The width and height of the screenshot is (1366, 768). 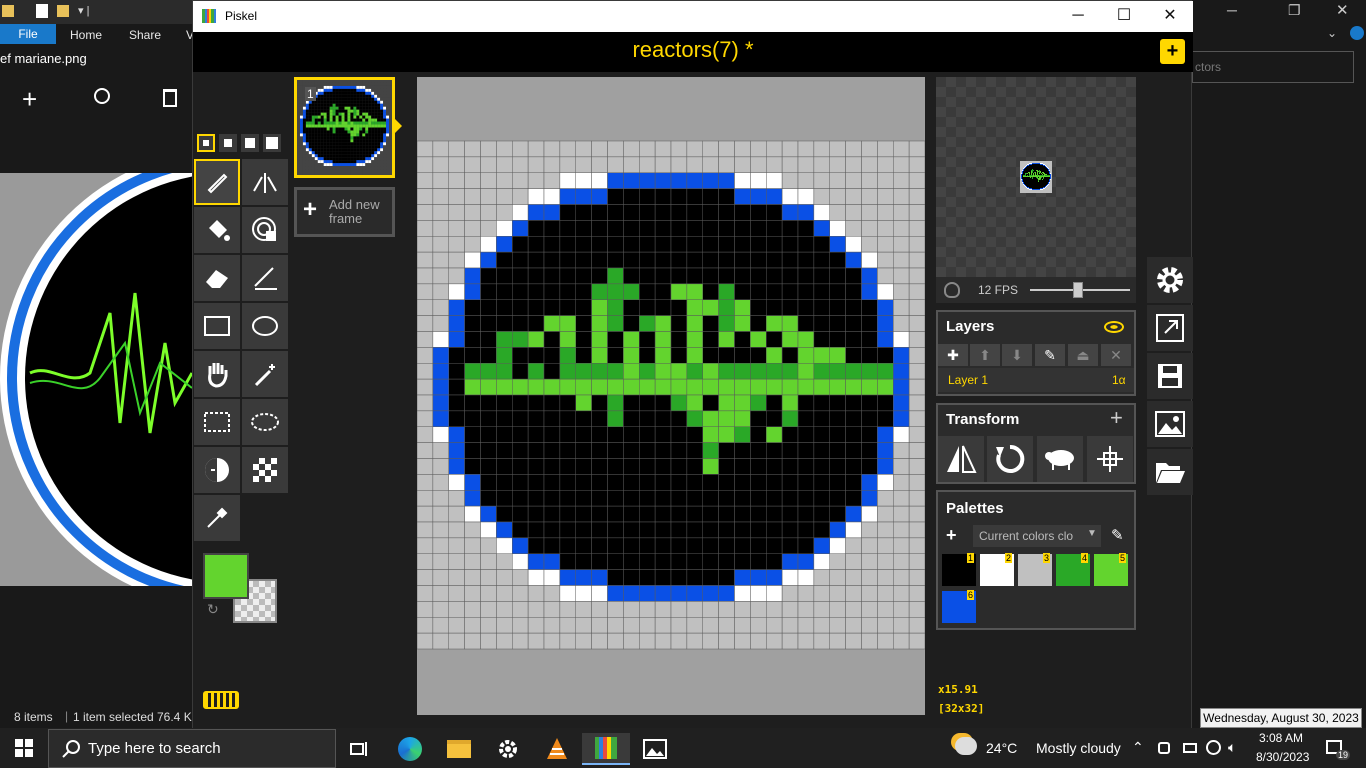 I want to click on move-tool, so click(x=217, y=374).